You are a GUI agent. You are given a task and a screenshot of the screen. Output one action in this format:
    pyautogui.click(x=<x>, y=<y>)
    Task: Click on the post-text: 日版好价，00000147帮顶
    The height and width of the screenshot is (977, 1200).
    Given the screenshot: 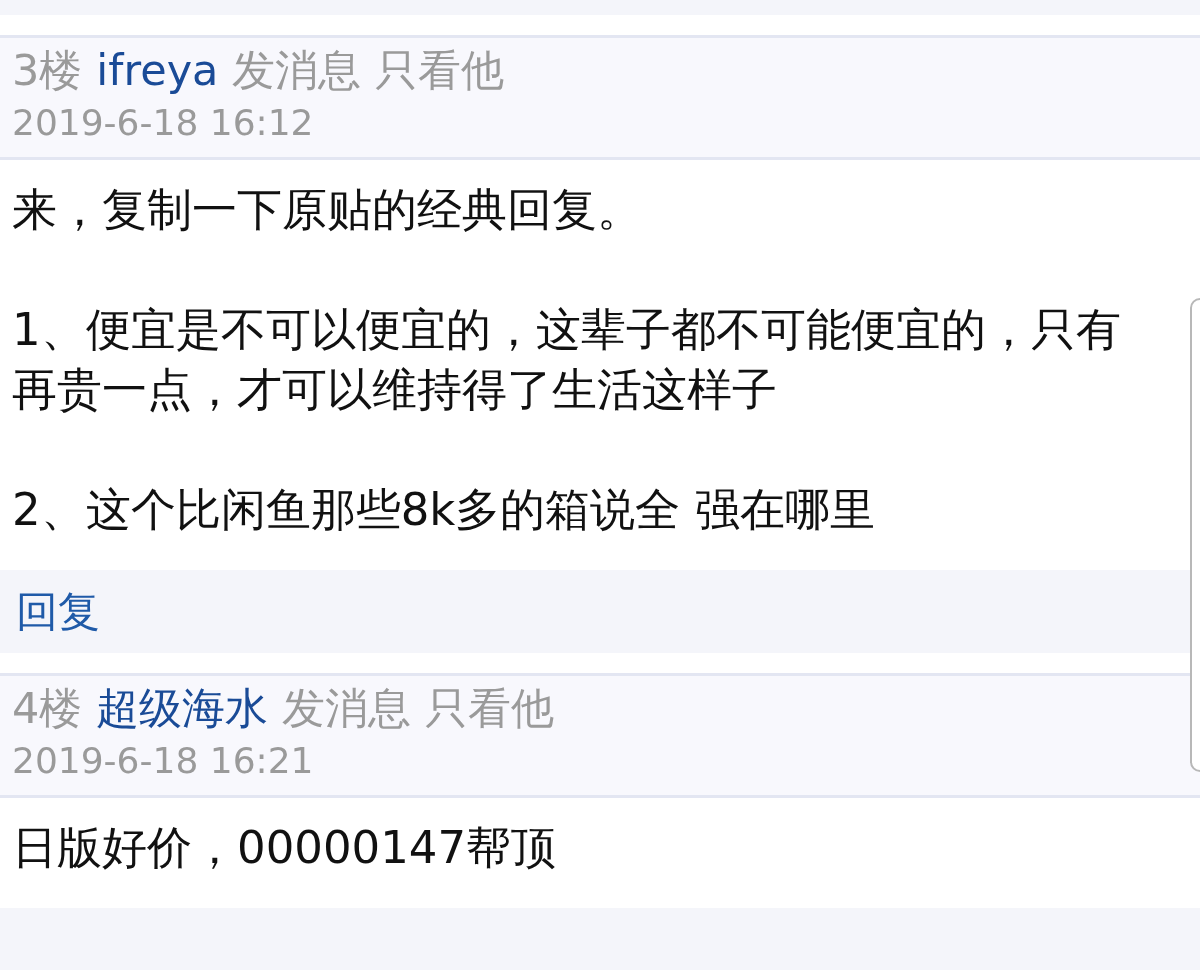 What is the action you would take?
    pyautogui.click(x=285, y=848)
    